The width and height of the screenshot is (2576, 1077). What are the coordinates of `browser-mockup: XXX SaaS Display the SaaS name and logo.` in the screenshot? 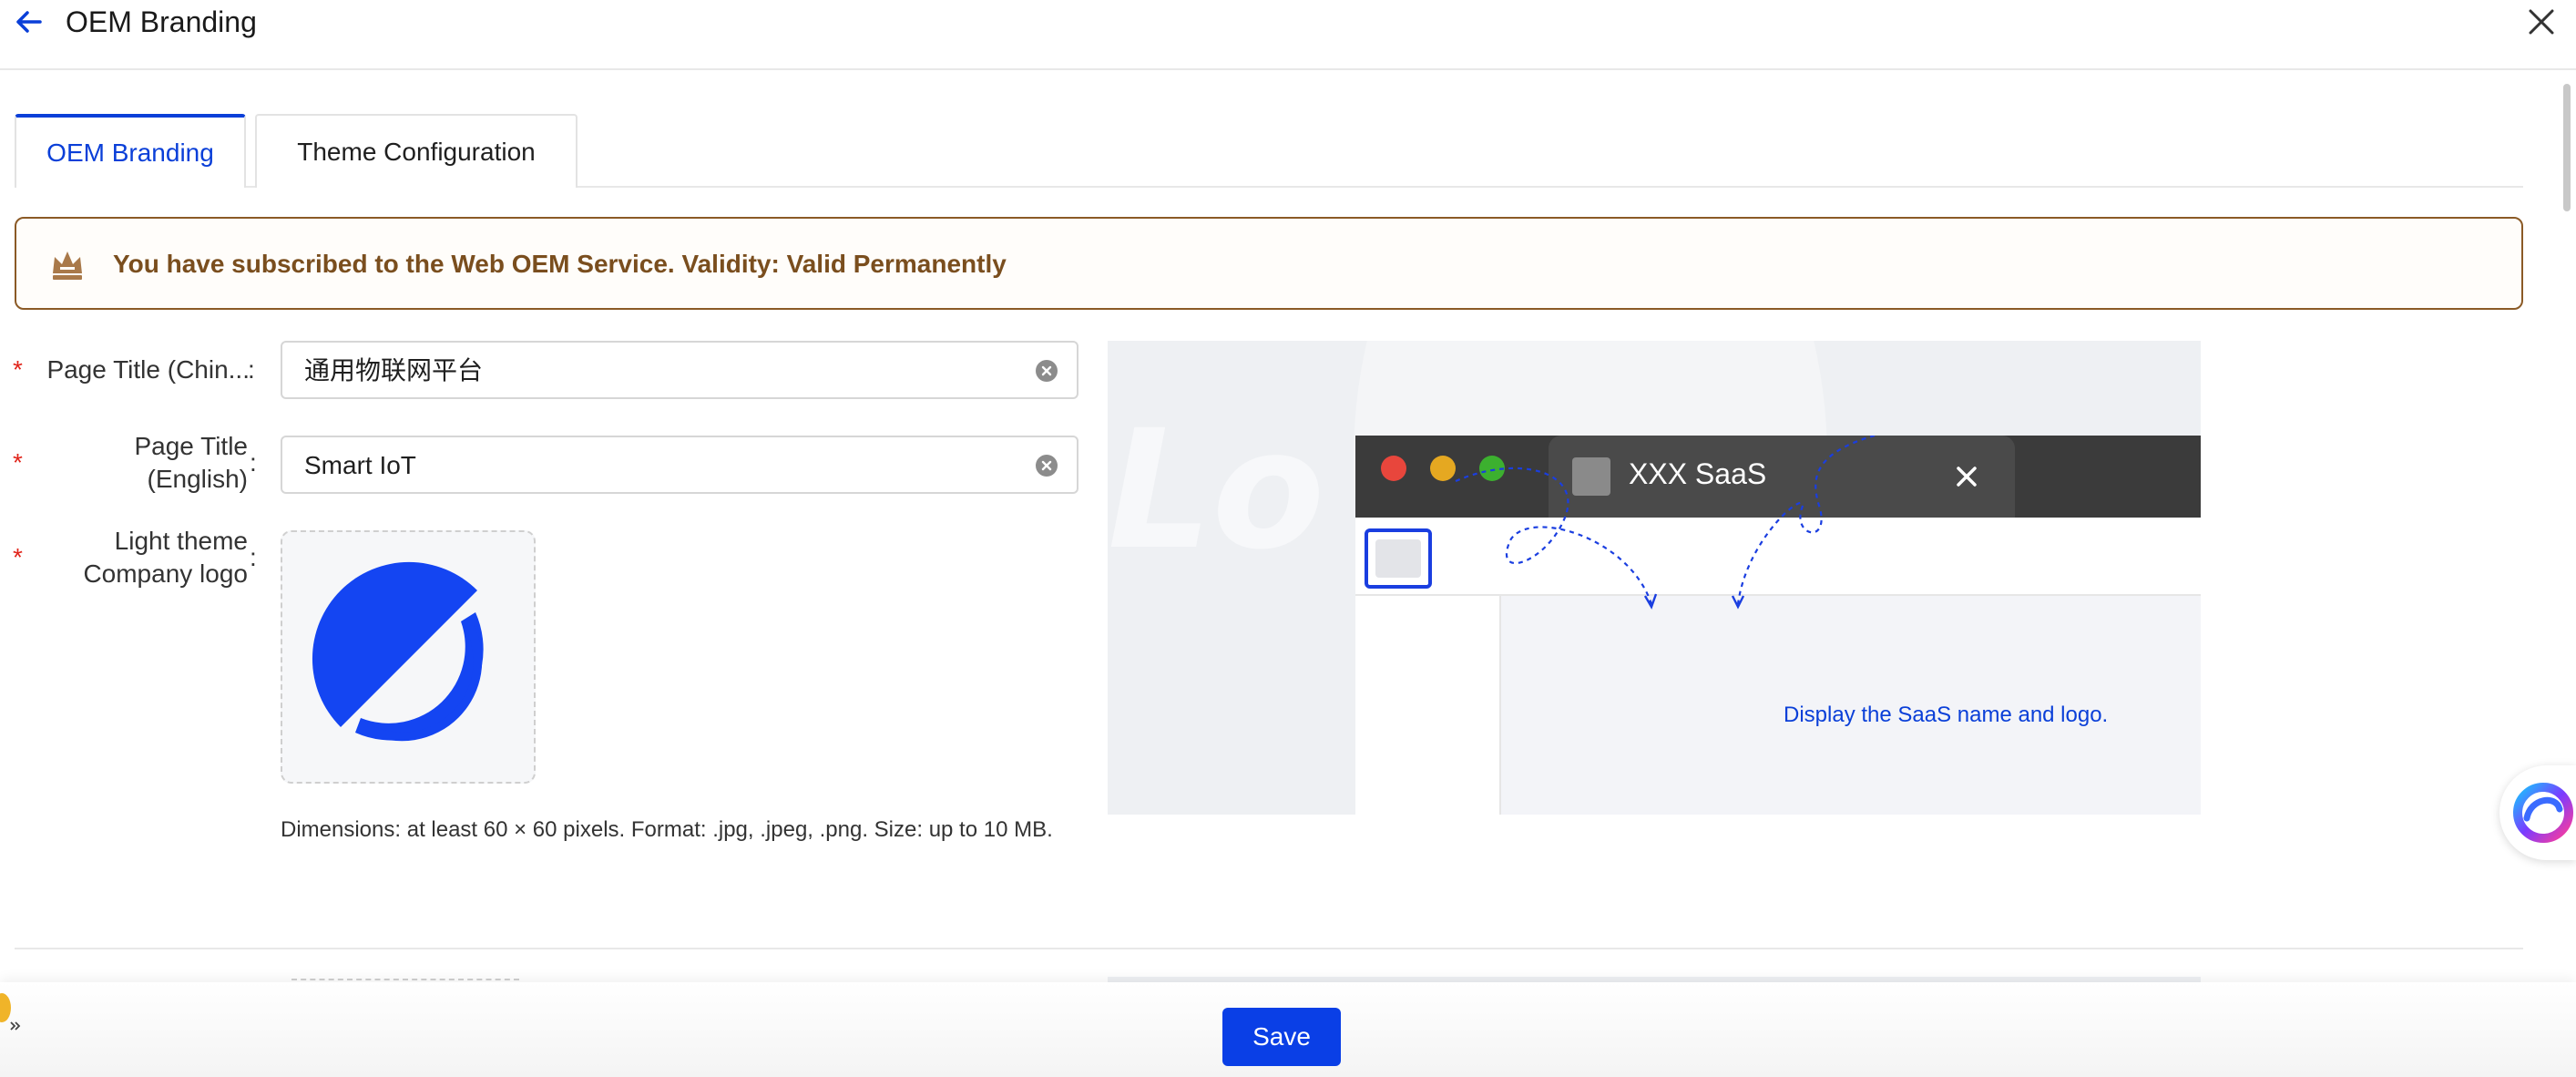 It's located at (1778, 626).